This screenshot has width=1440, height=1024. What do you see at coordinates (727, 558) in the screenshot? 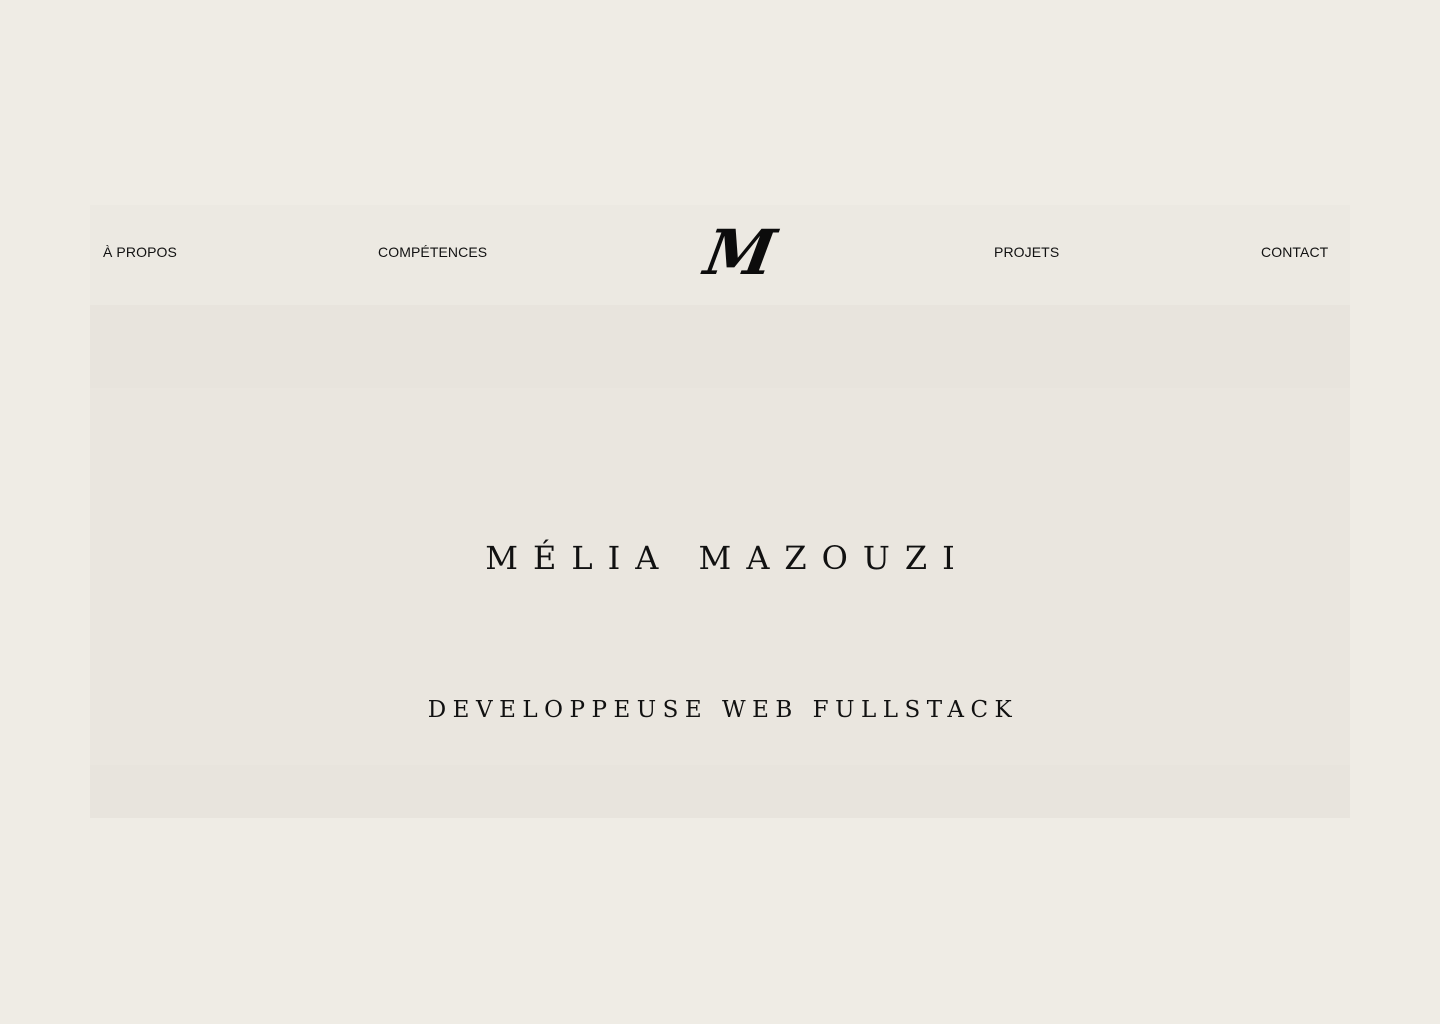
I see `hero-name: MÉLIA MAZOUZI` at bounding box center [727, 558].